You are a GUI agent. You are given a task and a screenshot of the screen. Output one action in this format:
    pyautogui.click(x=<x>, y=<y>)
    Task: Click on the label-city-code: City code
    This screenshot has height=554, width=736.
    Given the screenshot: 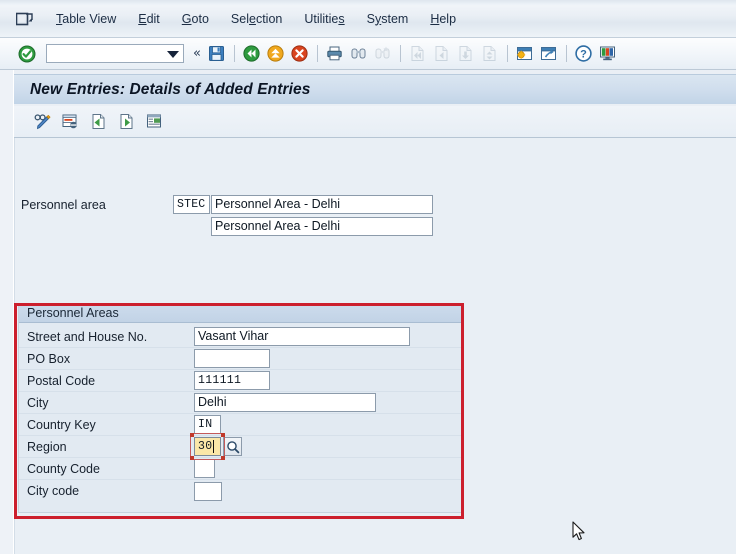 What is the action you would take?
    pyautogui.click(x=53, y=491)
    